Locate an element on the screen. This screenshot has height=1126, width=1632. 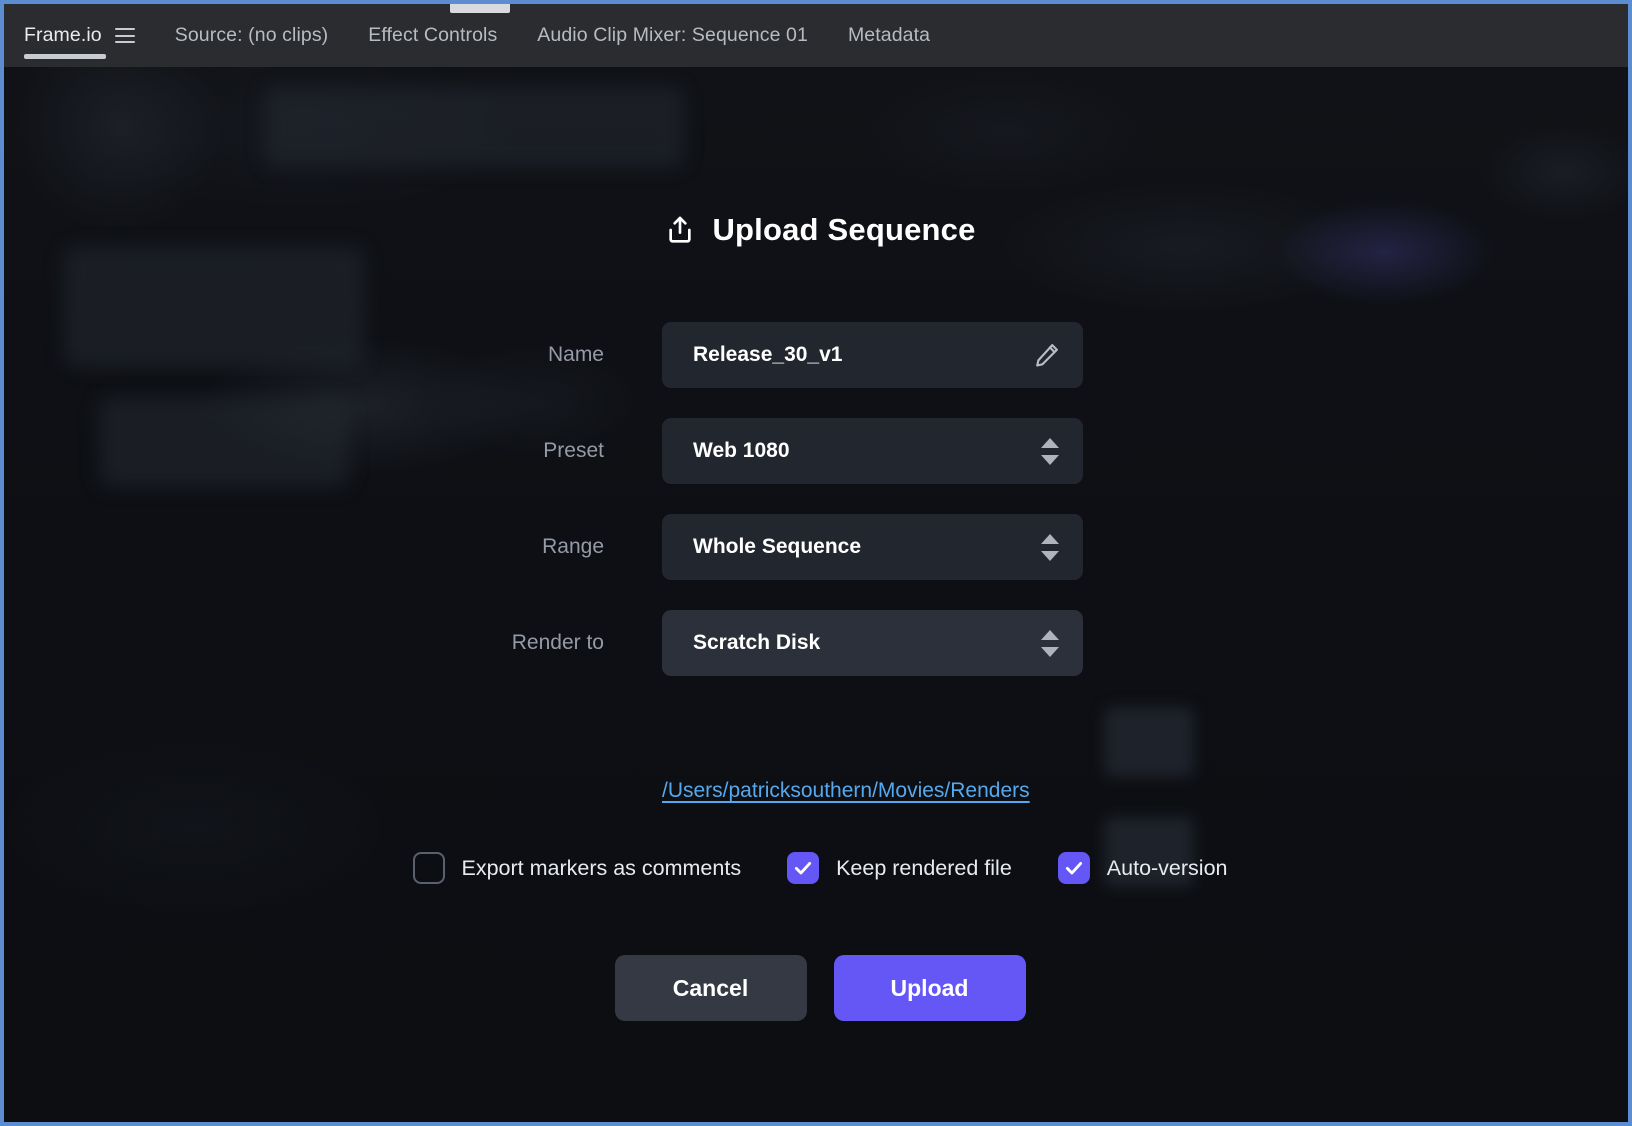
name-input: Release_30_v1 is located at coordinates (872, 355).